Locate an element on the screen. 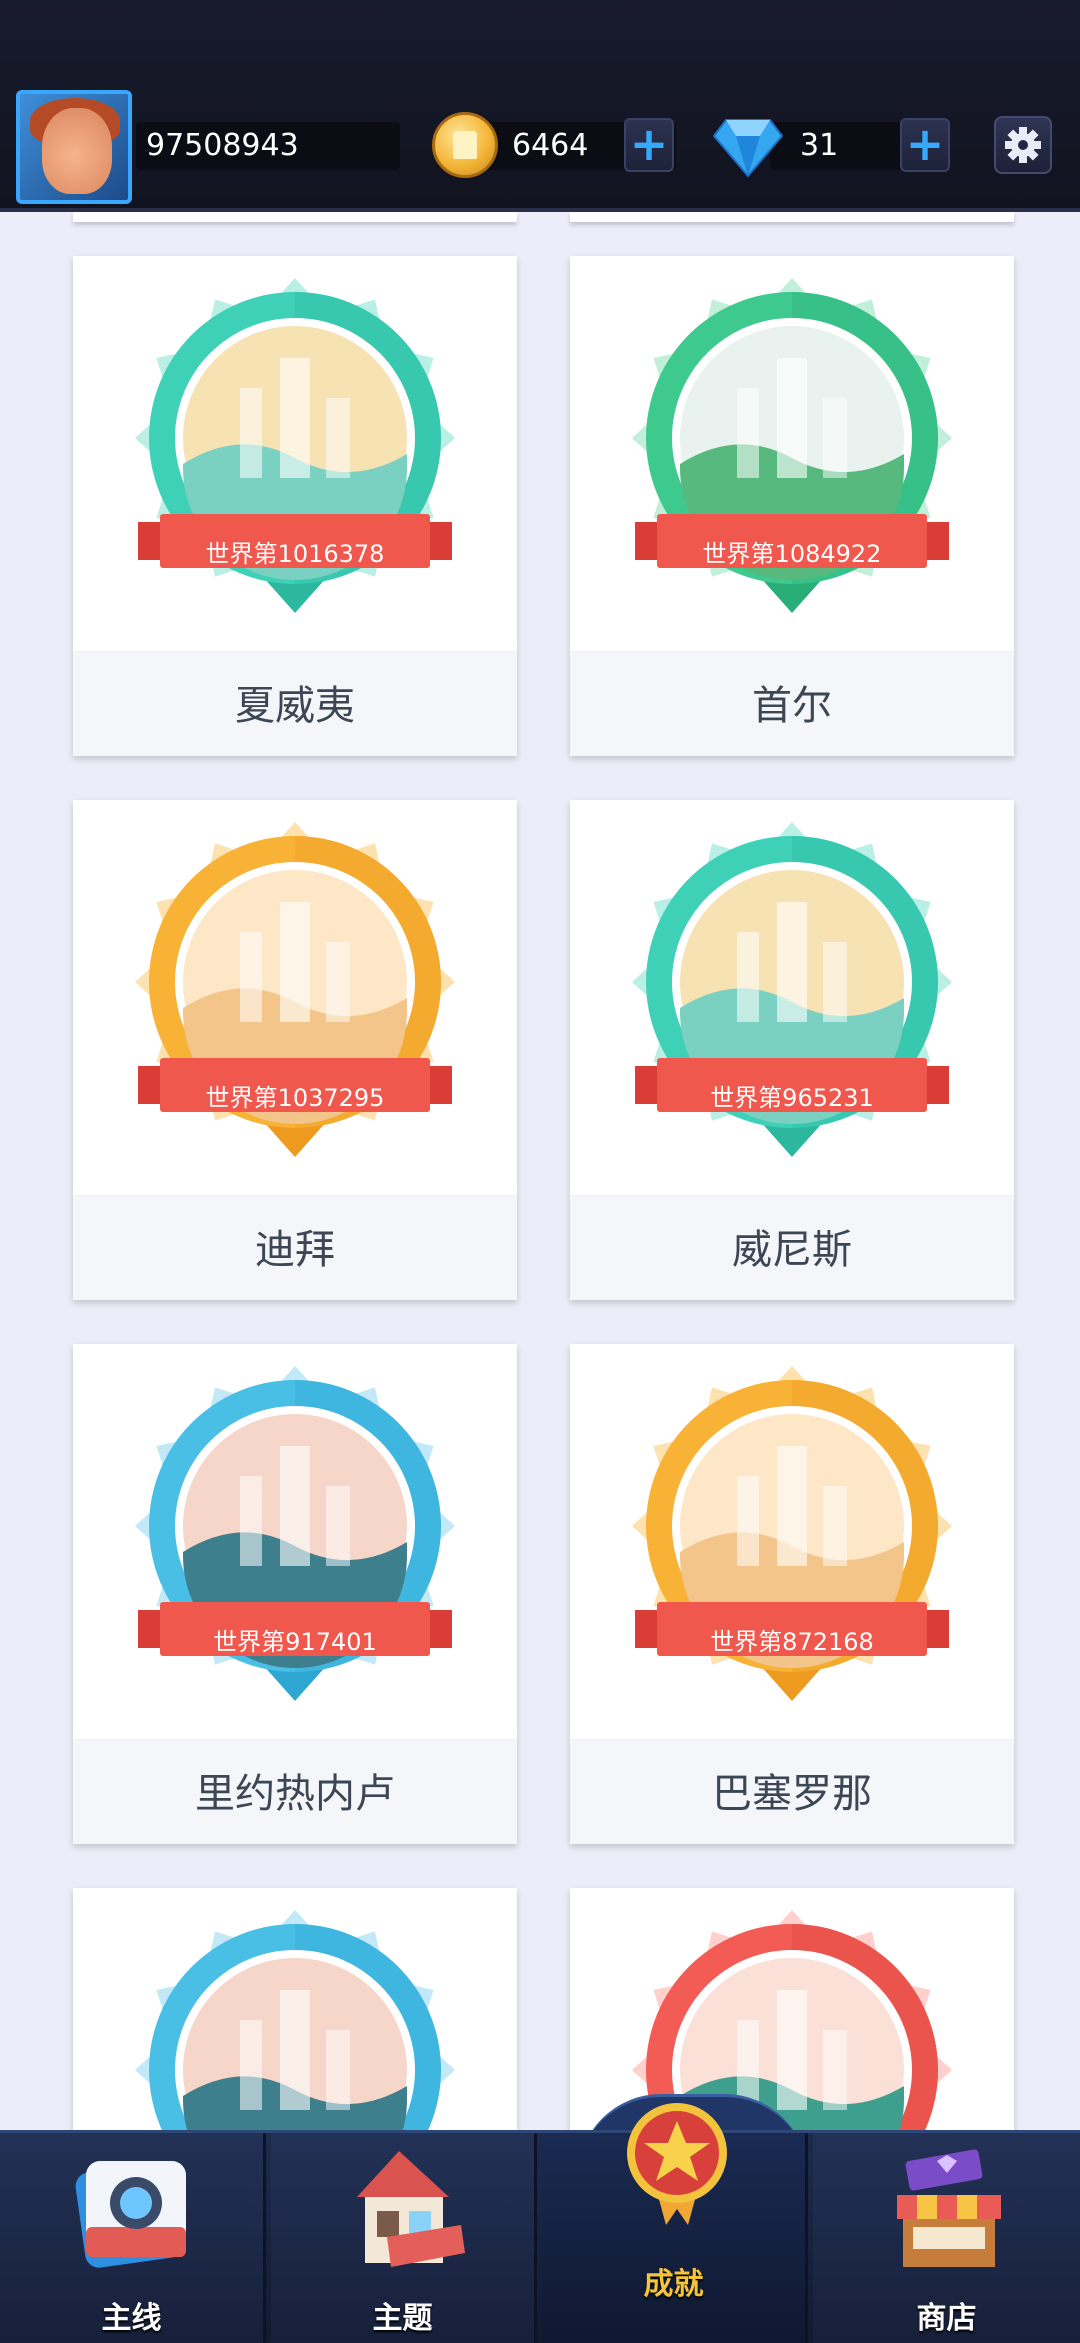 This screenshot has width=1080, height=2343. camera-icon is located at coordinates (130, 2214).